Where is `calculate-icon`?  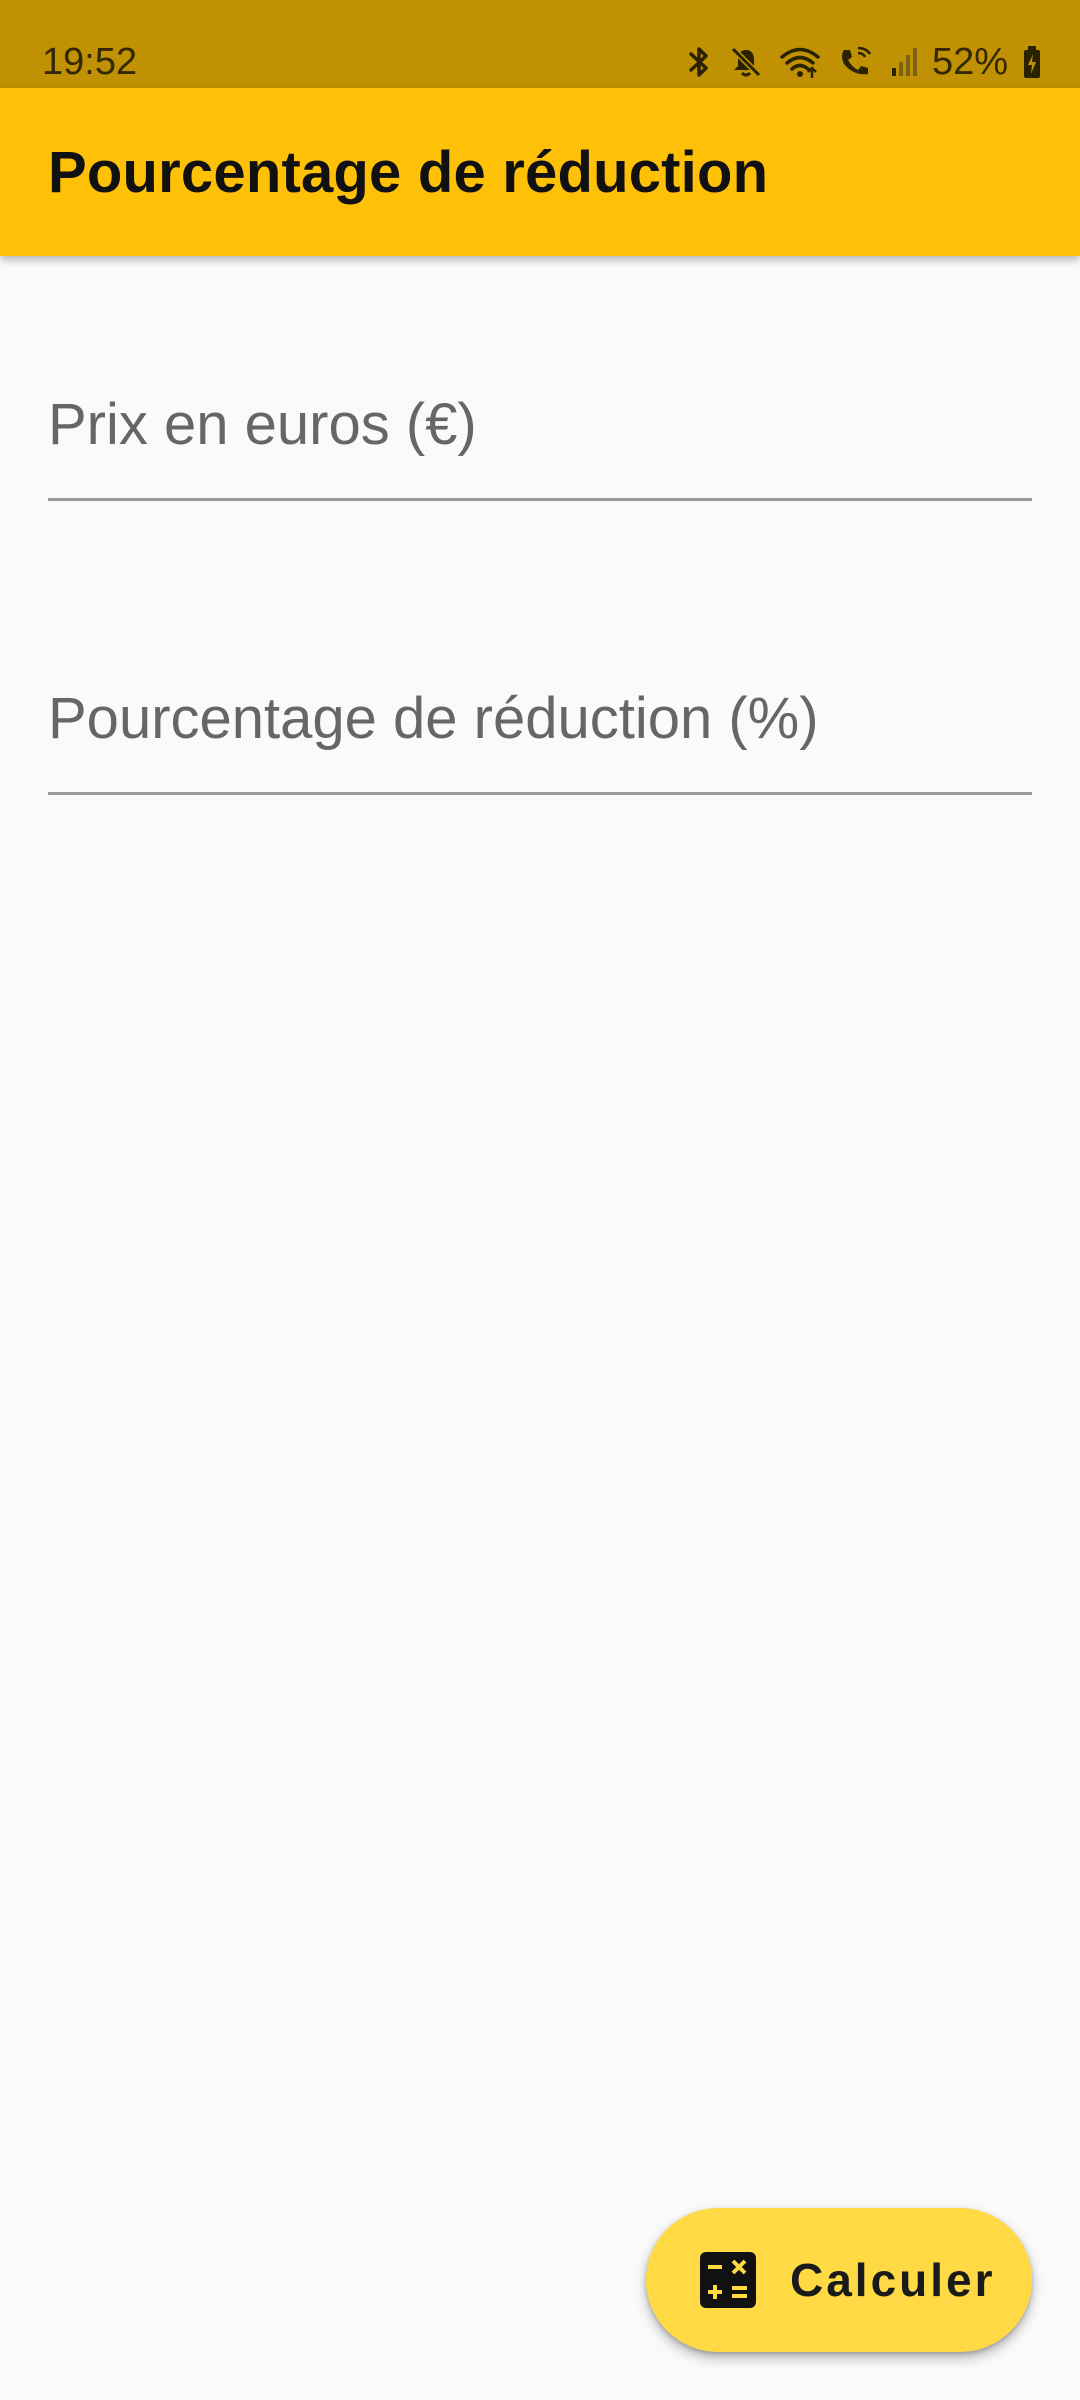
calculate-icon is located at coordinates (728, 2280).